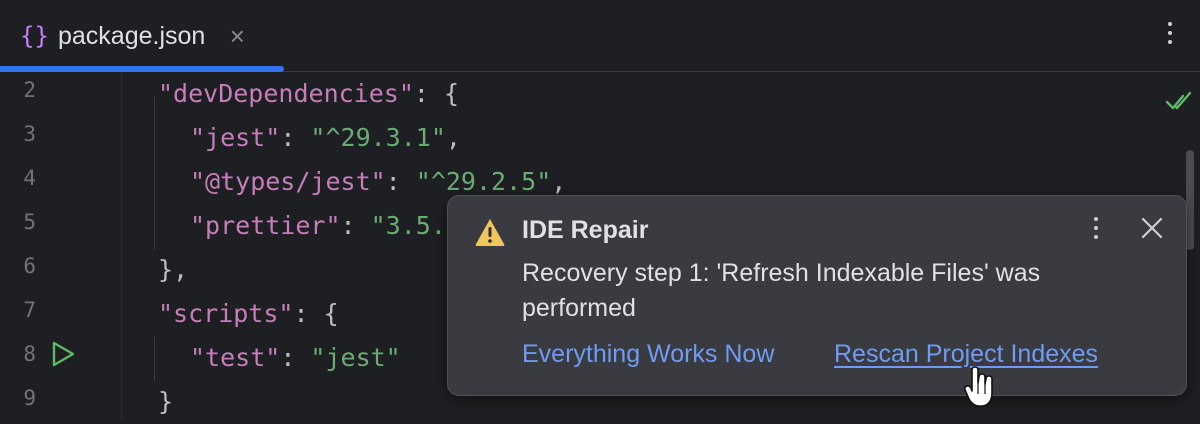  What do you see at coordinates (265, 225) in the screenshot?
I see `json-key: "prettier"` at bounding box center [265, 225].